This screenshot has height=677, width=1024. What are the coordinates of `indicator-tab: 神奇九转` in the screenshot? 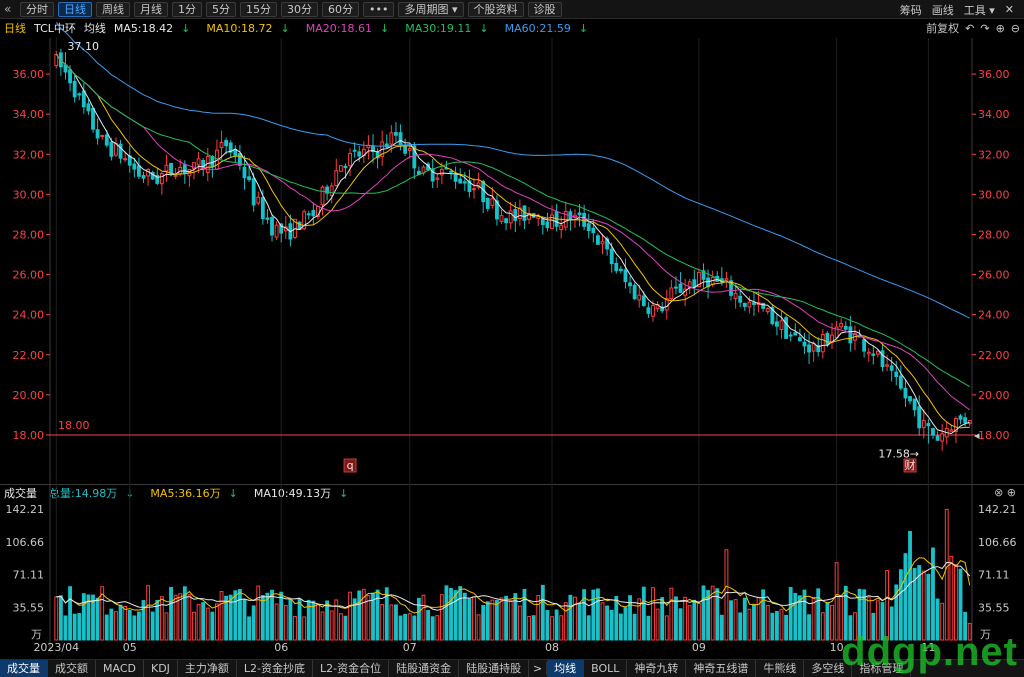 It's located at (657, 668).